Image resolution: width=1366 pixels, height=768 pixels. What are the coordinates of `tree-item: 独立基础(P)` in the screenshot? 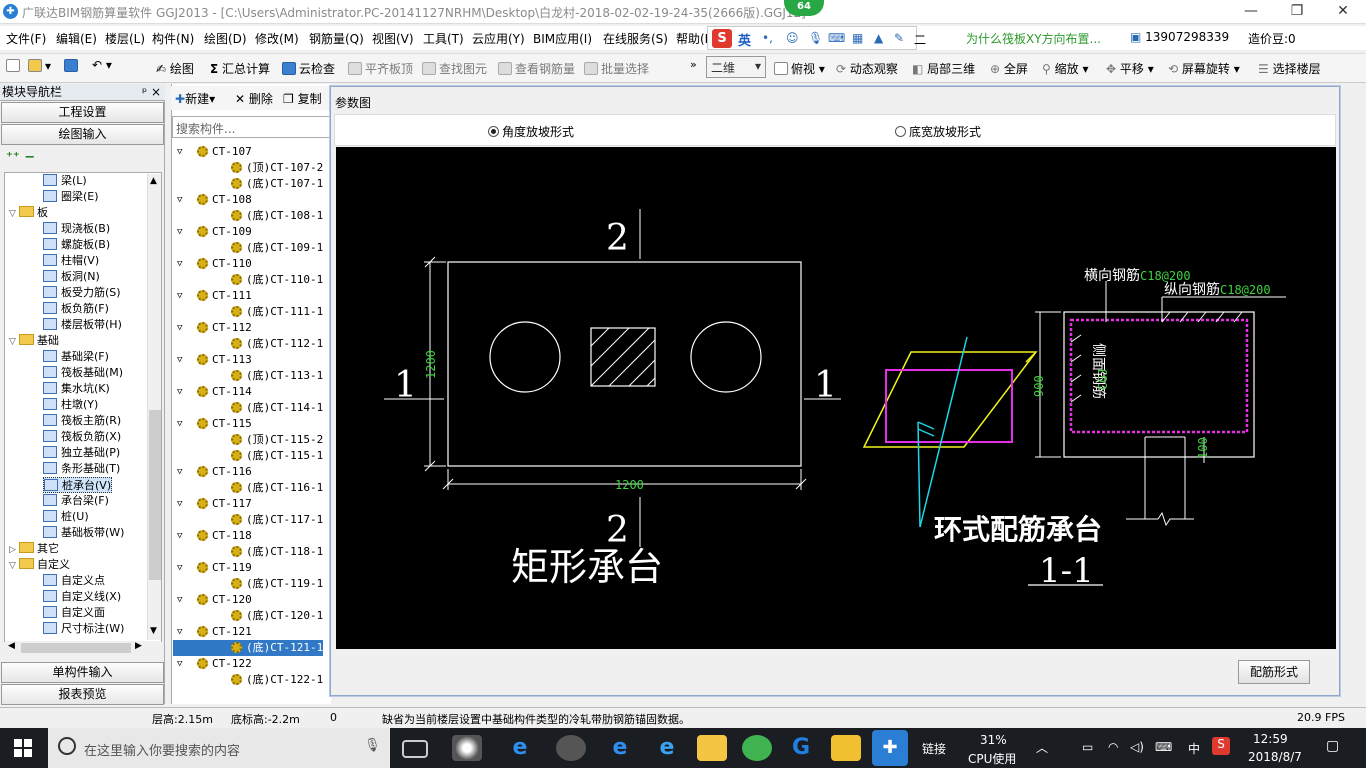 It's located at (81, 453).